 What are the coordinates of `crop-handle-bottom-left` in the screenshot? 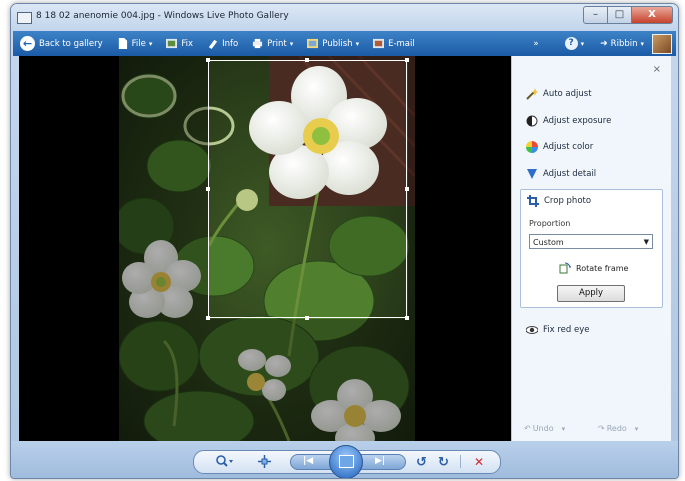 It's located at (208, 318).